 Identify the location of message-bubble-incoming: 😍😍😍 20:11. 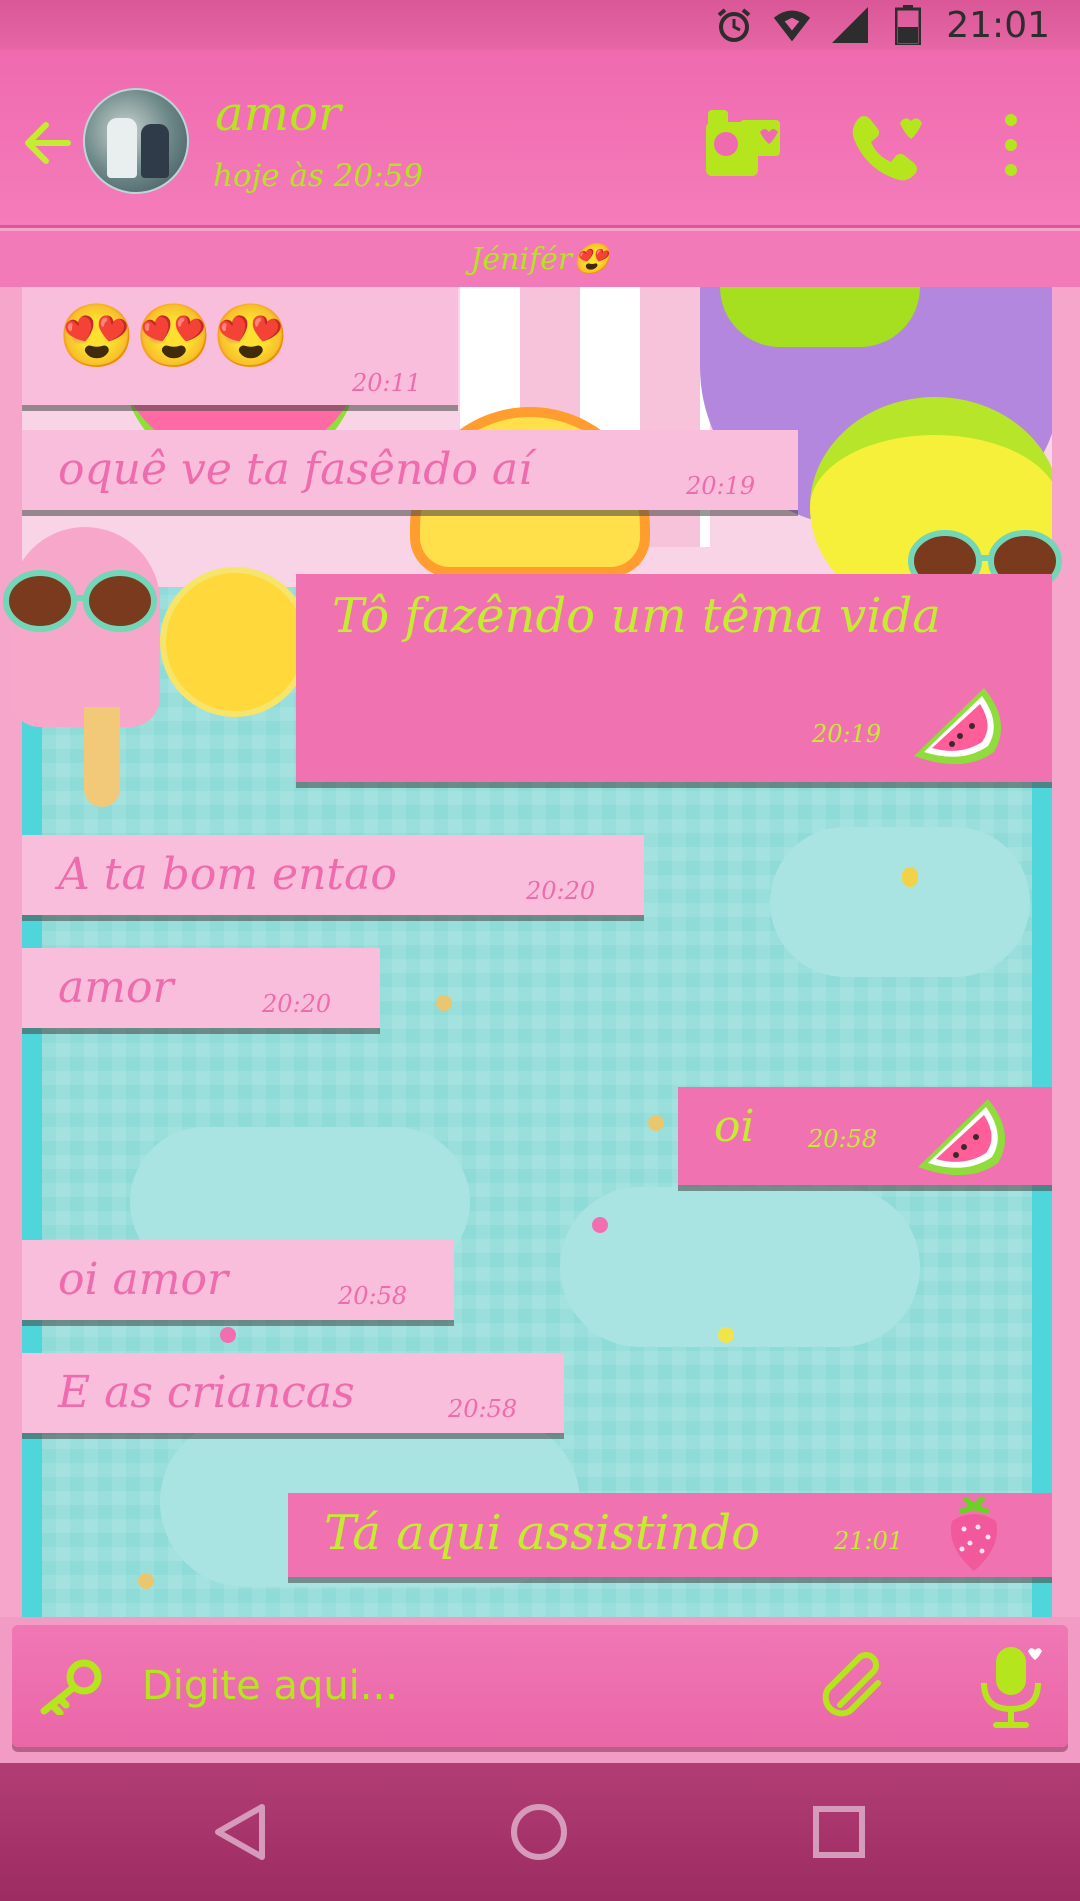
(240, 346).